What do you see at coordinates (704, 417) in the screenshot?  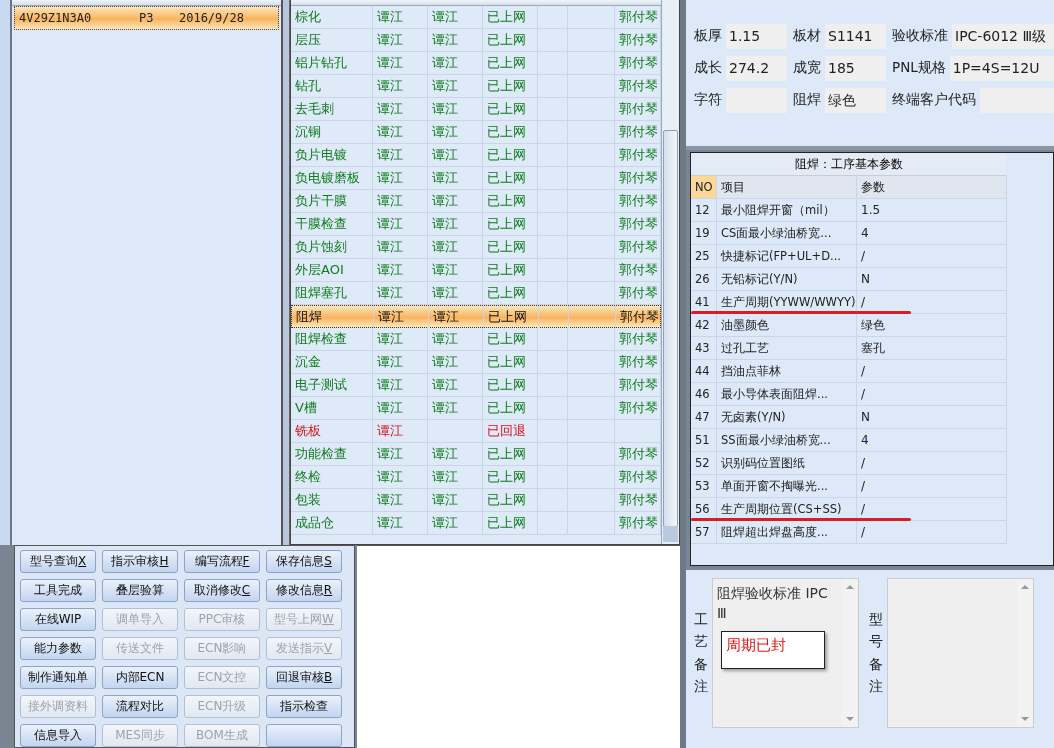 I see `table-cell: 47` at bounding box center [704, 417].